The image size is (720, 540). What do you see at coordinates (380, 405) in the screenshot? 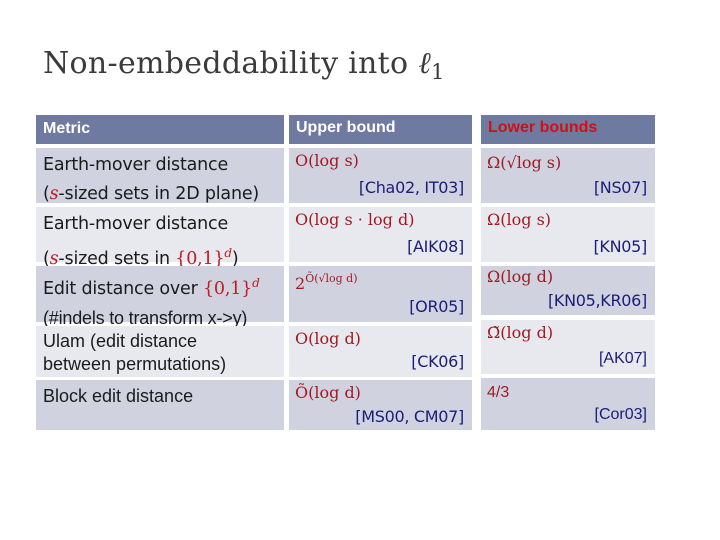
I see `upper-cell-block-edit: Õ(log d) [MS00, CM07]` at bounding box center [380, 405].